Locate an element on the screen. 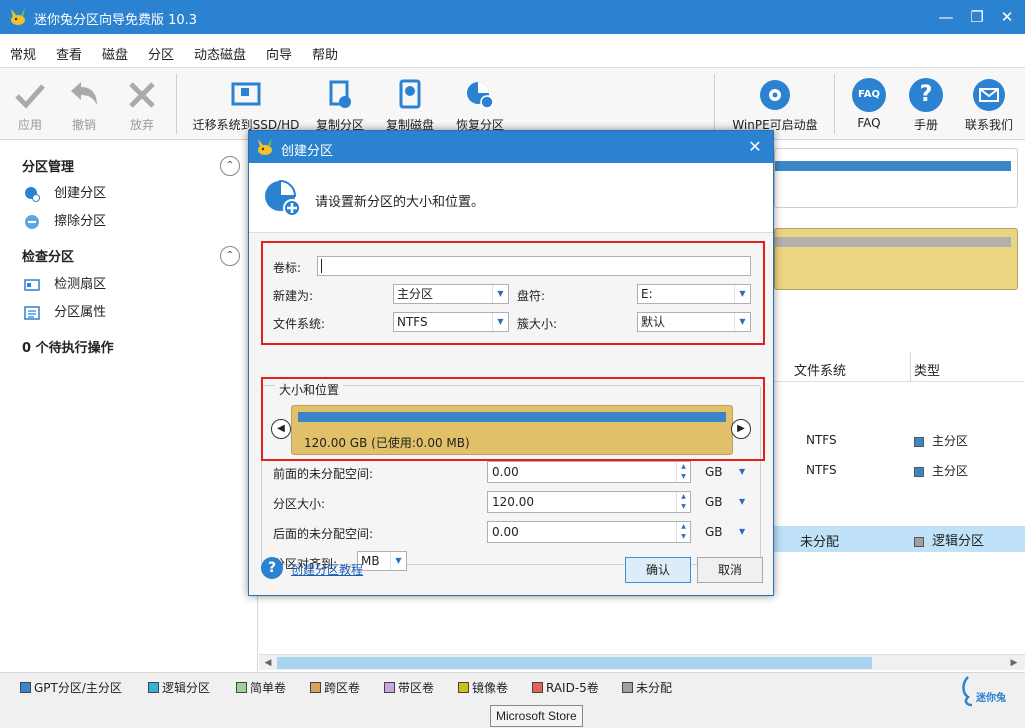 The image size is (1025, 728). menu-disk: 磁盘 is located at coordinates (115, 53).